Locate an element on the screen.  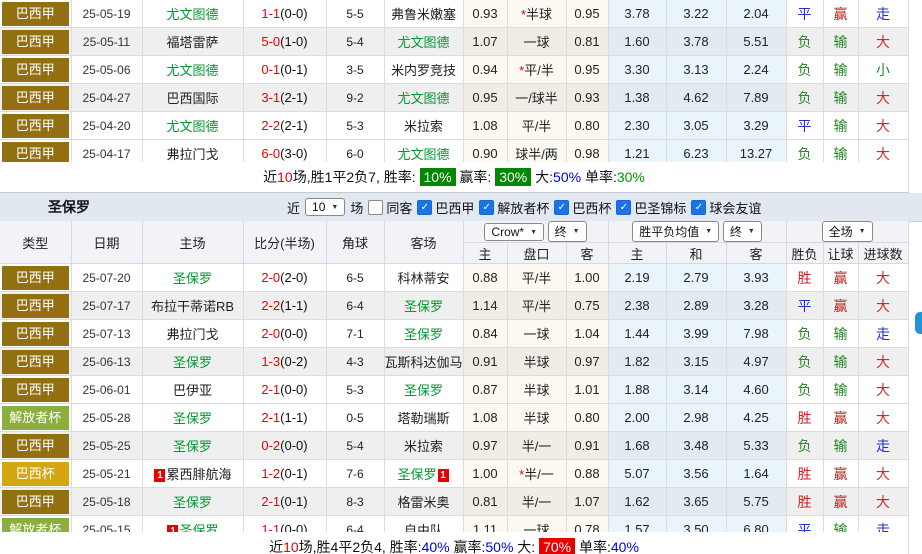
euro-state-select: 终 ▼ is located at coordinates (742, 231).